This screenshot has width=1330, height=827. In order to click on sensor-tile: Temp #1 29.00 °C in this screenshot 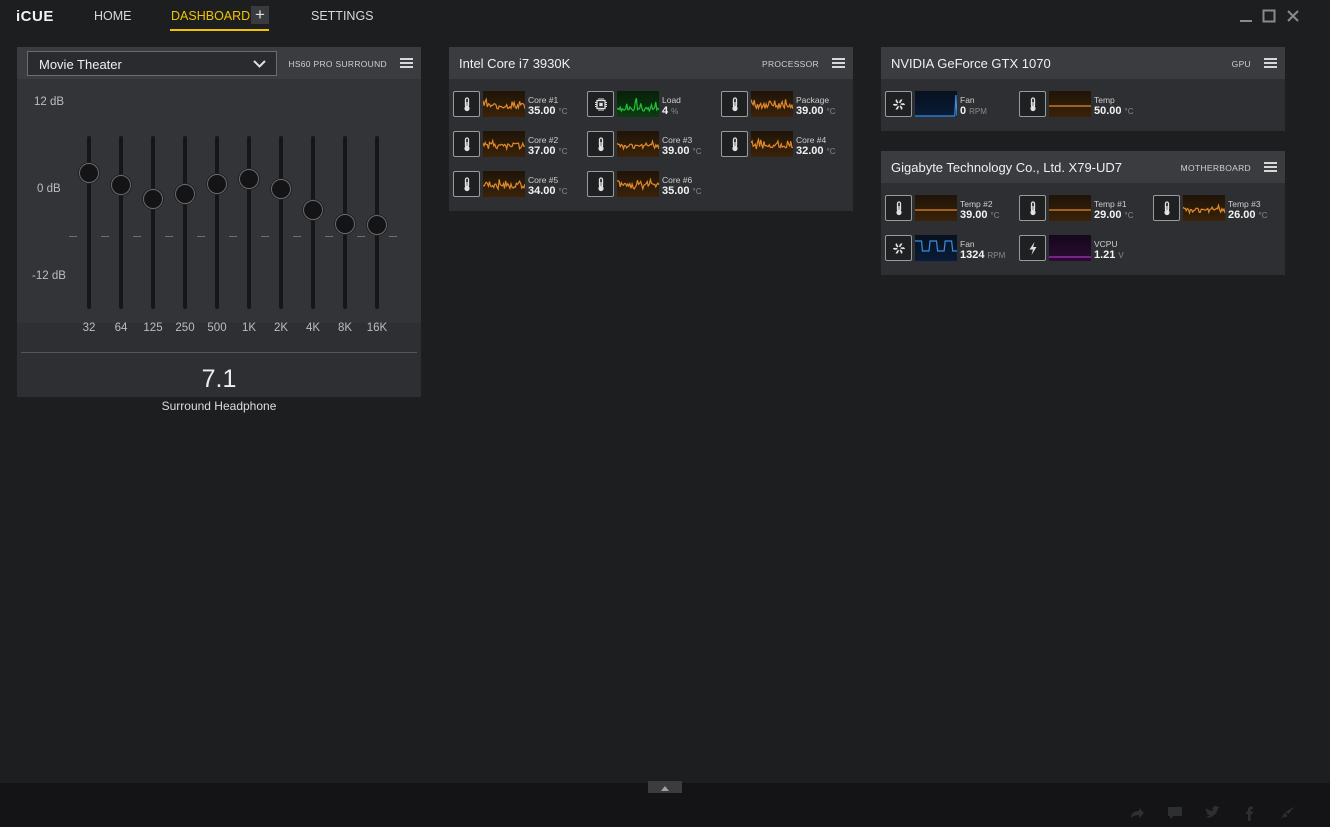, I will do `click(1075, 208)`.